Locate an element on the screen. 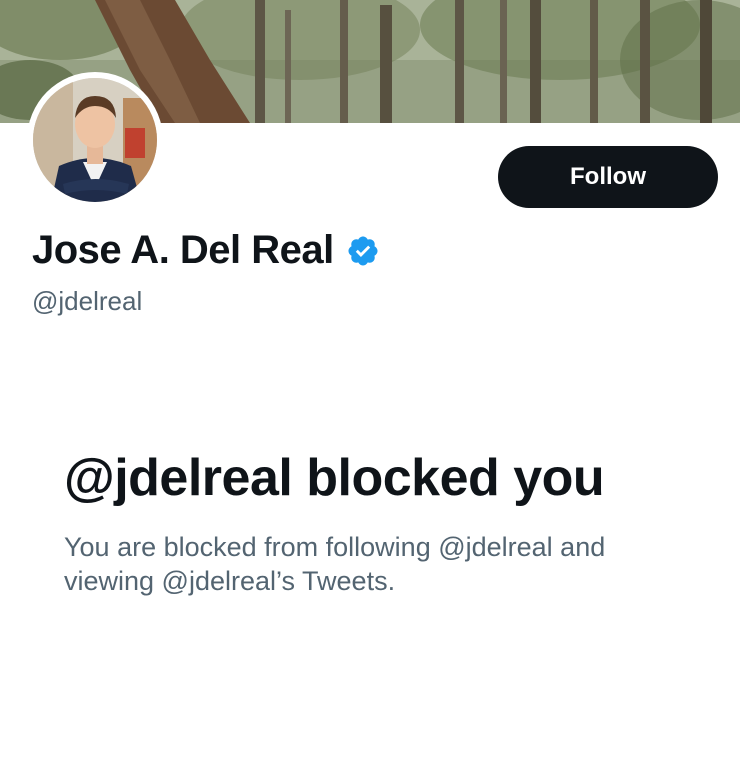 The image size is (740, 783). profile-avatar is located at coordinates (95, 140).